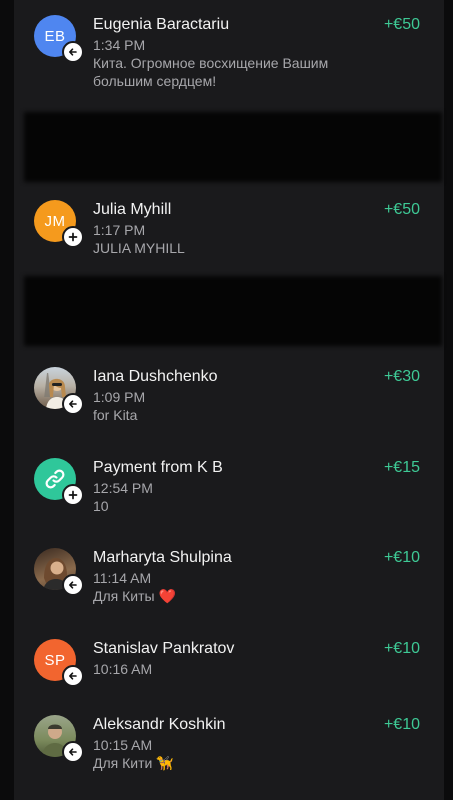 The height and width of the screenshot is (800, 453). What do you see at coordinates (167, 596) in the screenshot?
I see `heart-emoji: ❤️` at bounding box center [167, 596].